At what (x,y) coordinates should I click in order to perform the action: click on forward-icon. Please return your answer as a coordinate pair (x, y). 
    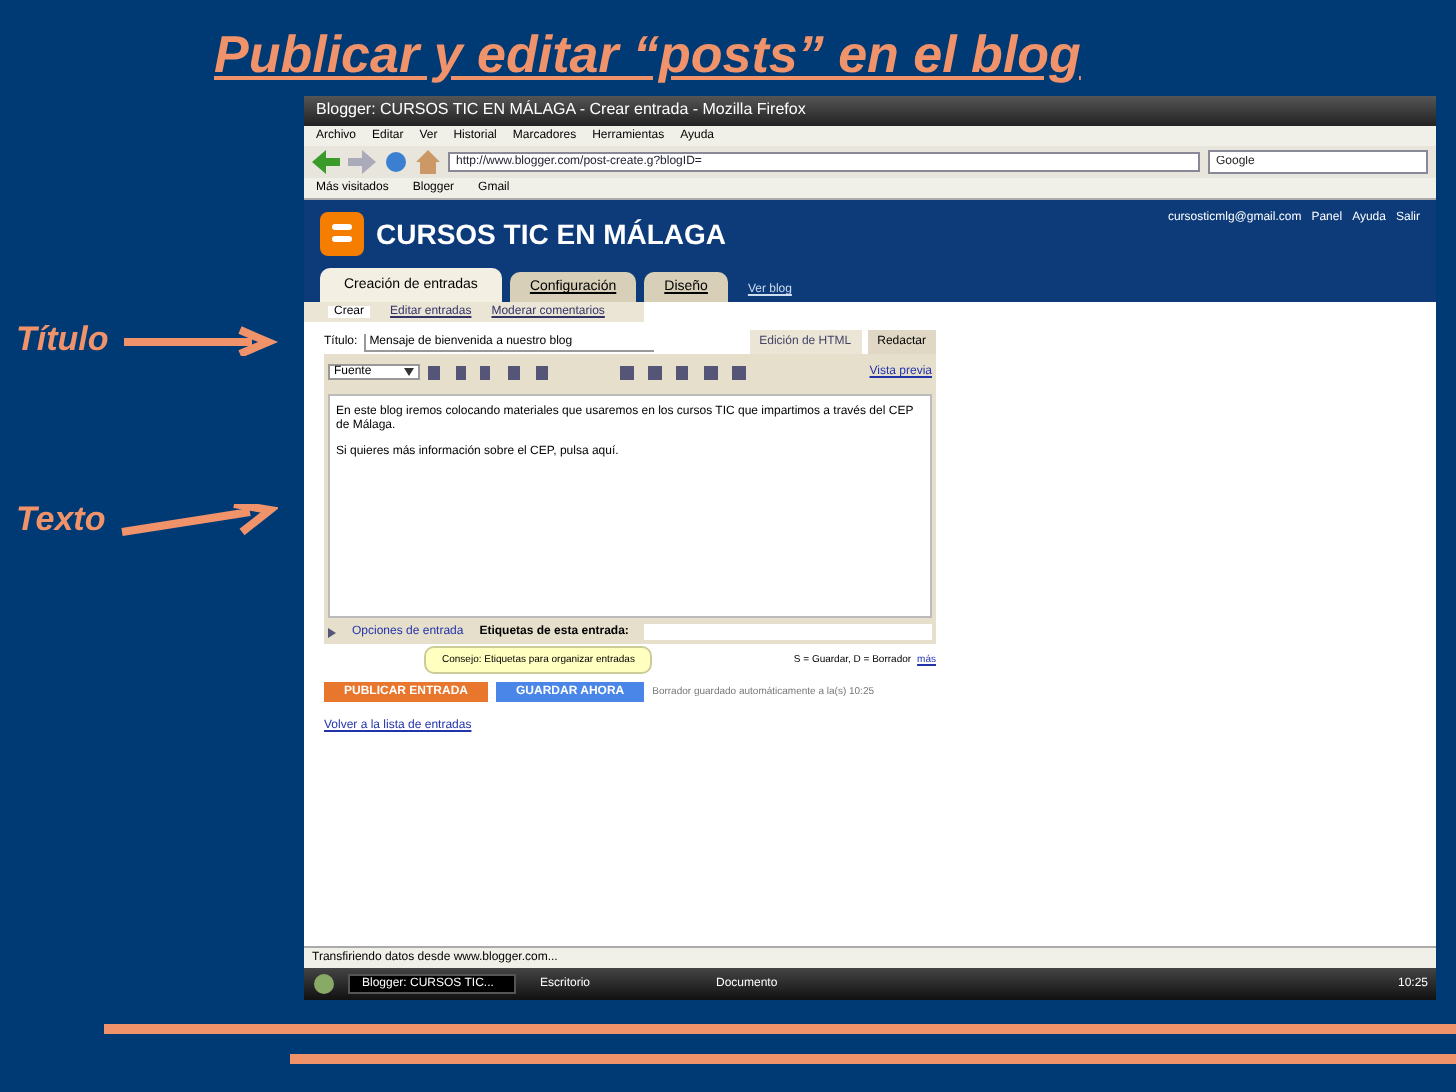
    Looking at the image, I should click on (362, 162).